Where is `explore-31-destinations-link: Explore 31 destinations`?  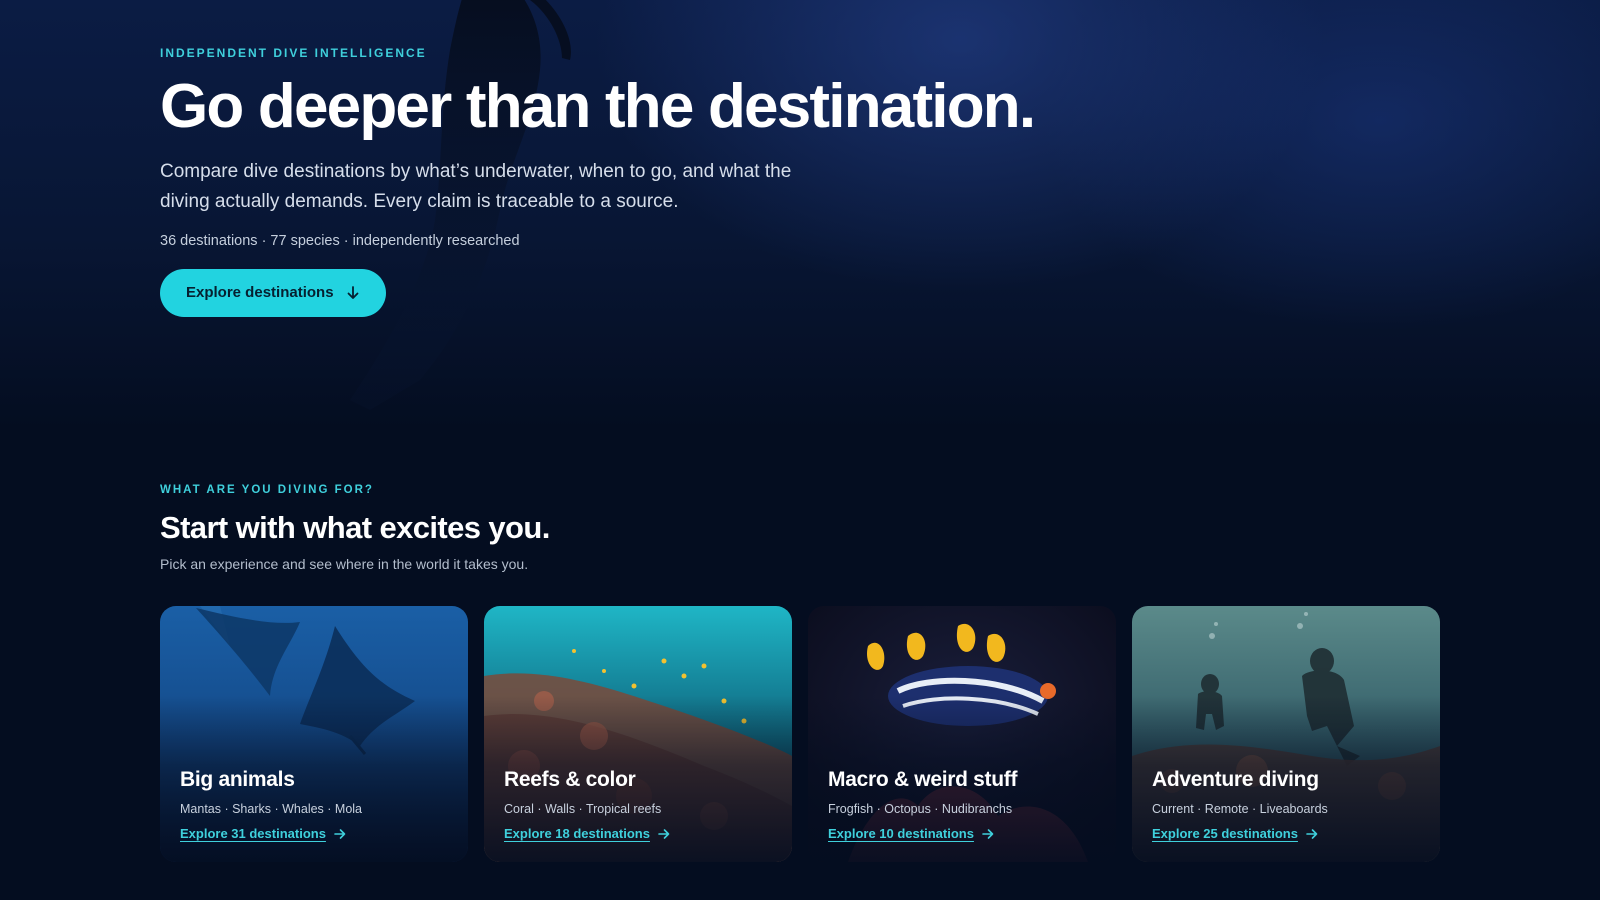 explore-31-destinations-link: Explore 31 destinations is located at coordinates (263, 833).